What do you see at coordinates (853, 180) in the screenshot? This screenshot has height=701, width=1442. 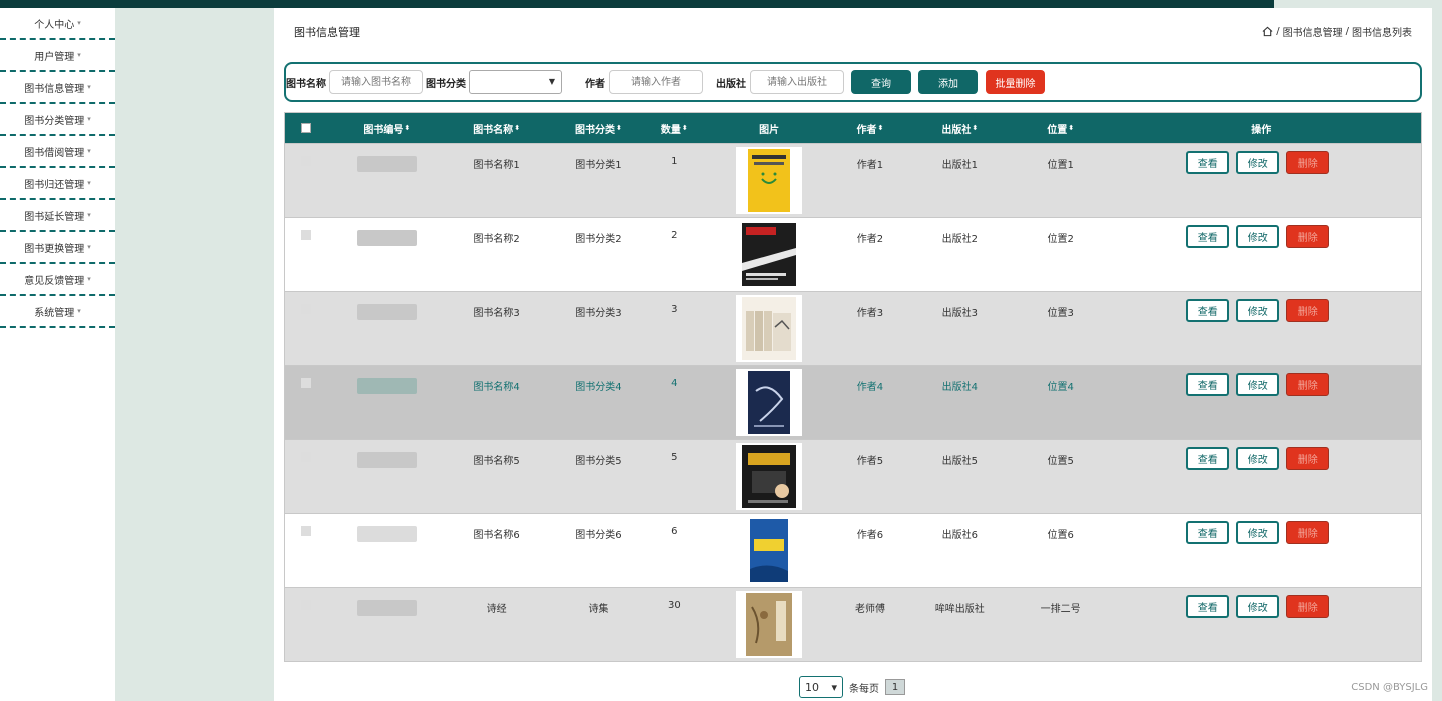 I see `table-row: 图书名称1 图书分类1 1 作者1 出版社1 位置1 查看 修改 删除` at bounding box center [853, 180].